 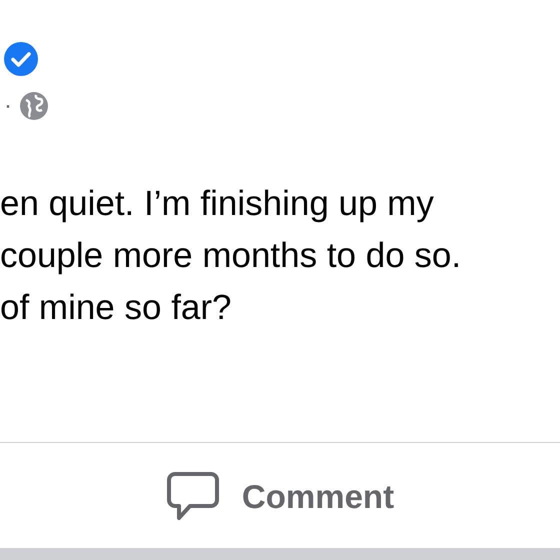 What do you see at coordinates (193, 497) in the screenshot?
I see `speech-bubble-icon` at bounding box center [193, 497].